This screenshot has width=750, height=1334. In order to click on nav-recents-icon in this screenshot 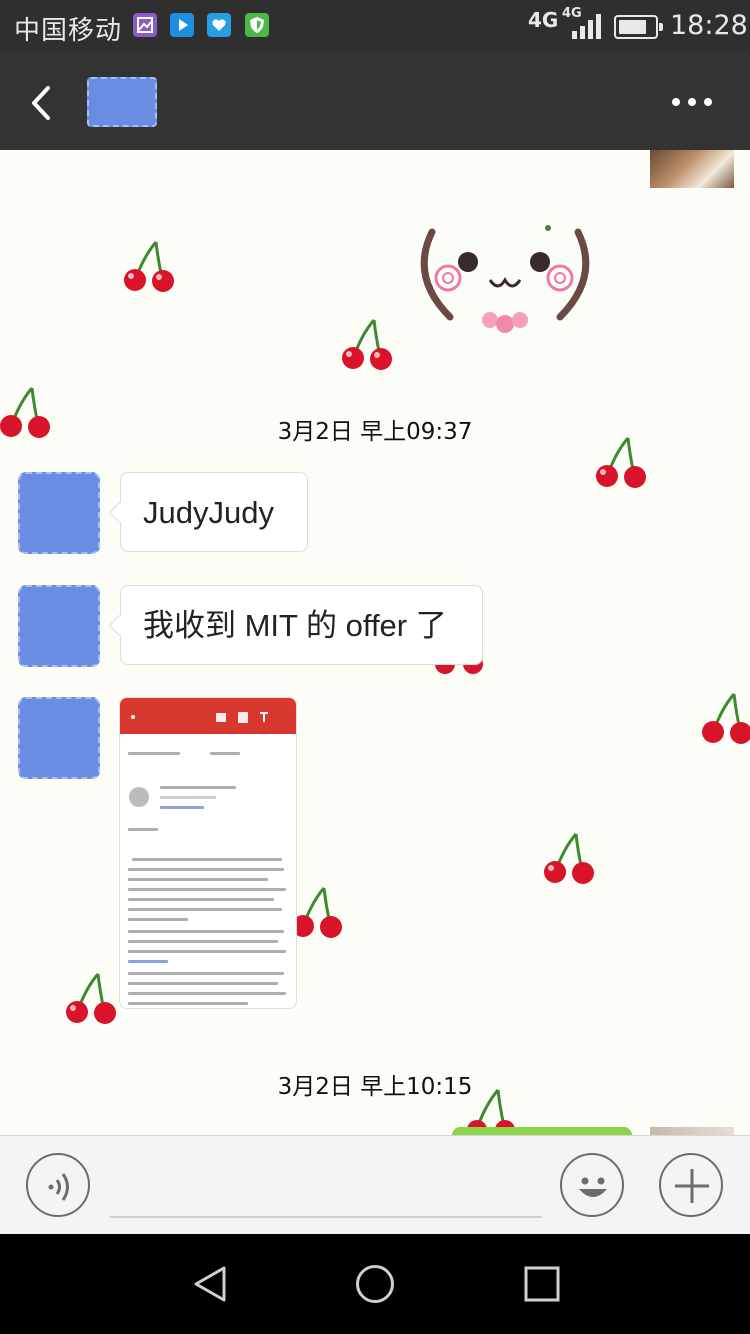, I will do `click(542, 1284)`.